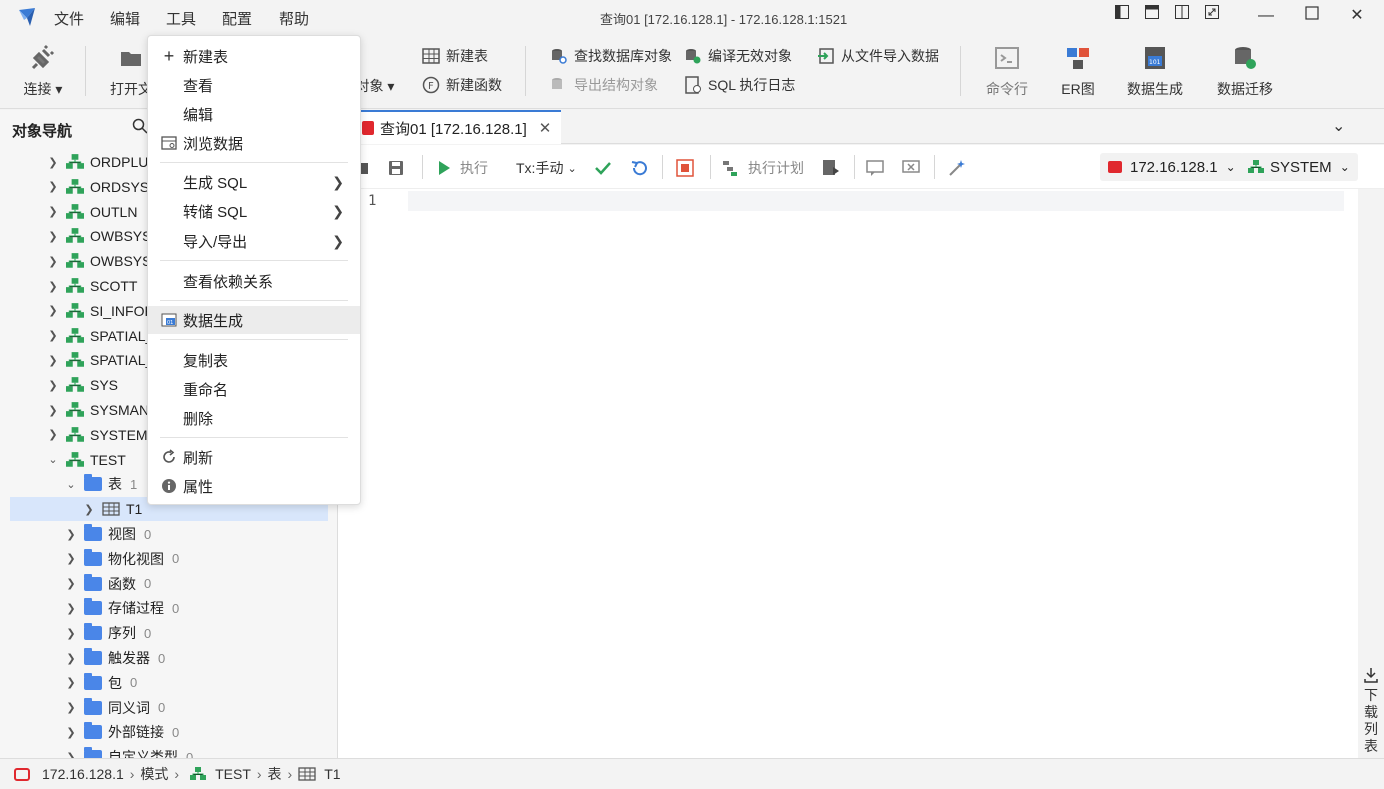 The height and width of the screenshot is (789, 1384). Describe the element at coordinates (1182, 16) in the screenshot. I see `layout-split-icon` at that location.